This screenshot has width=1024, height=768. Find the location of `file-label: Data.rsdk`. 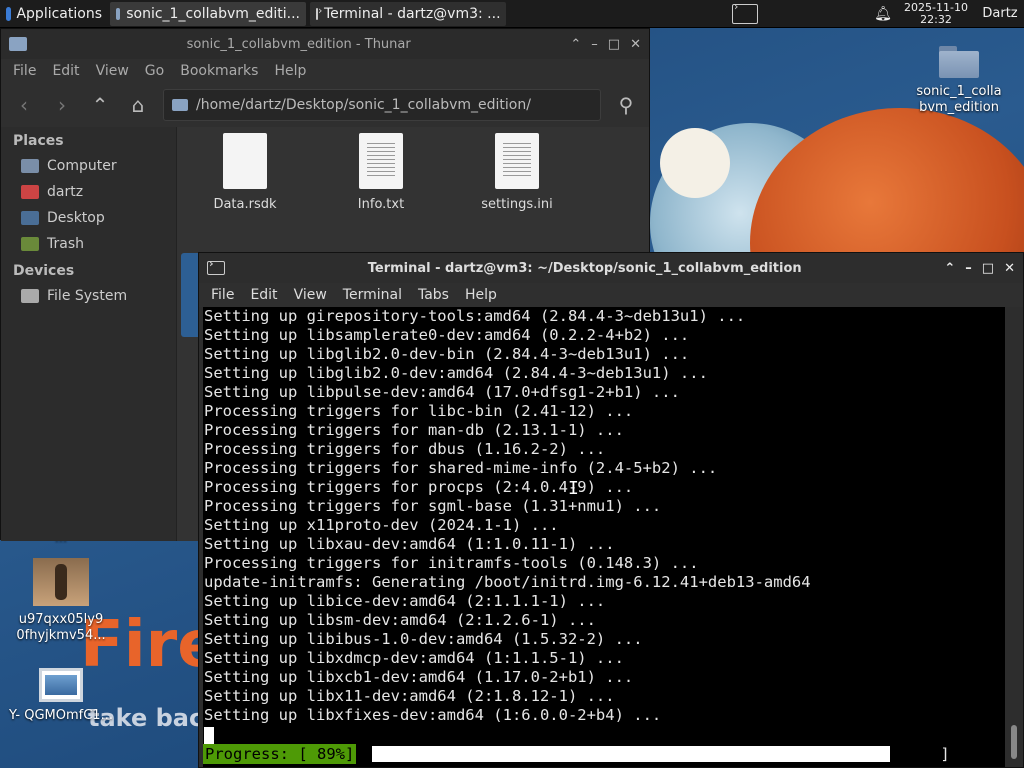

file-label: Data.rsdk is located at coordinates (245, 204).